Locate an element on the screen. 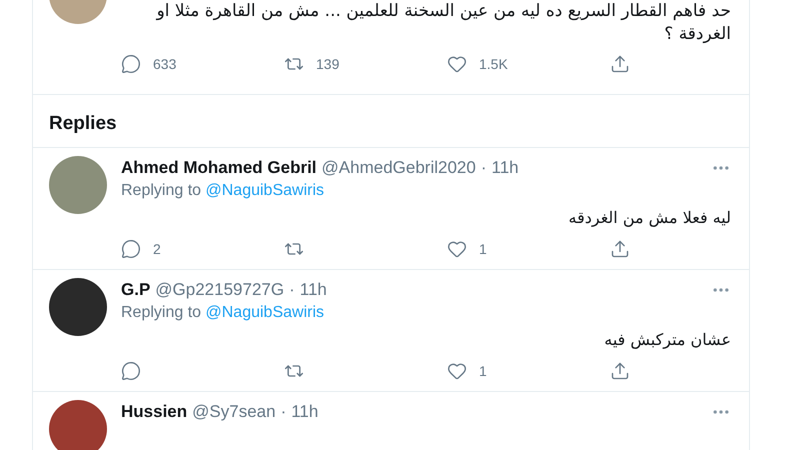  user-name: Ahmed Mohamed Gebril is located at coordinates (219, 168).